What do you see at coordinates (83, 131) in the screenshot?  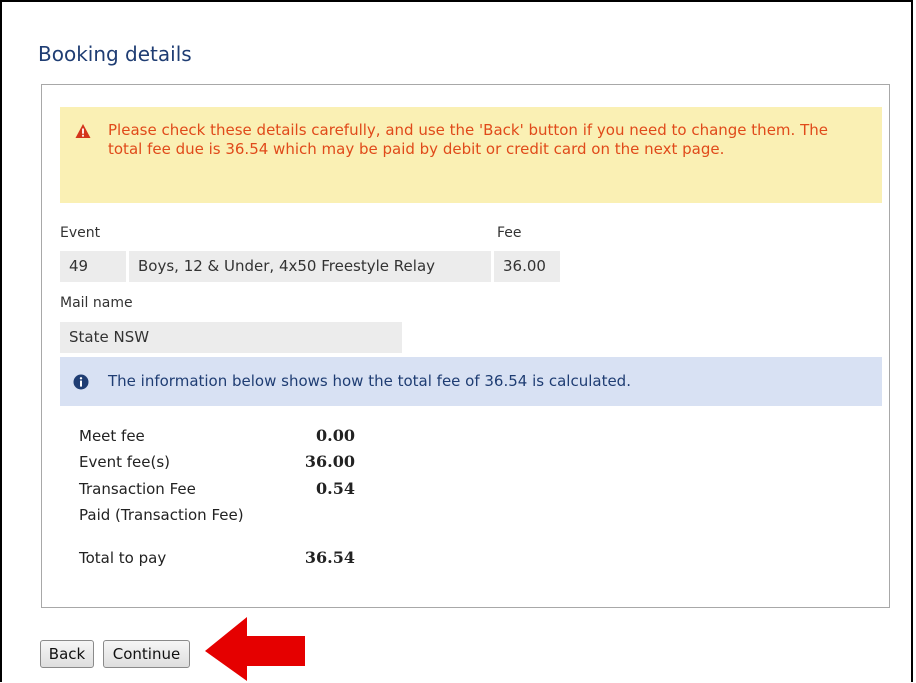 I see `warning-triangle-icon` at bounding box center [83, 131].